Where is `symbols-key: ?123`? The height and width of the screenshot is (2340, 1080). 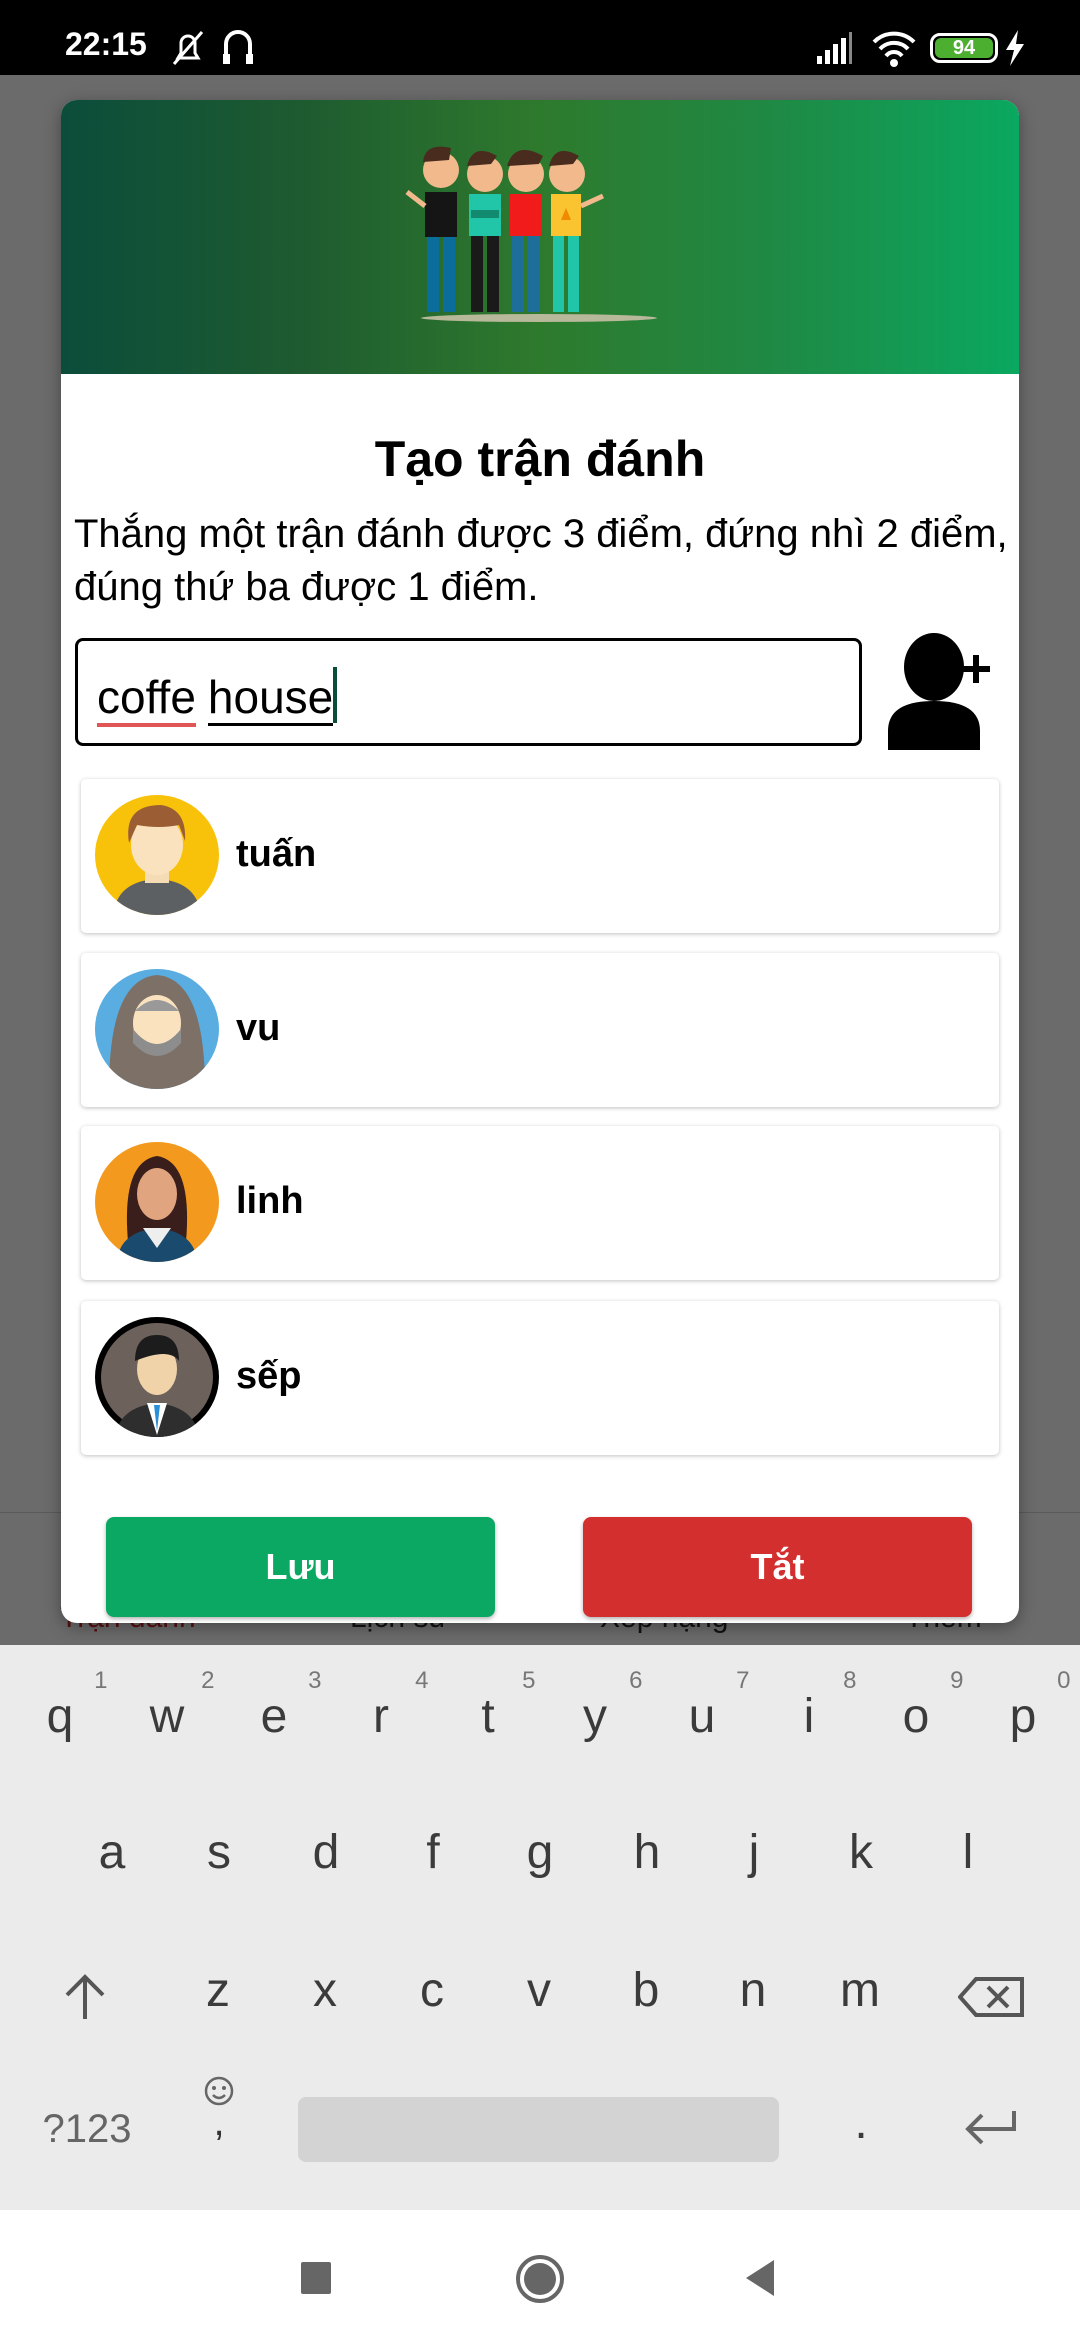
symbols-key: ?123 is located at coordinates (87, 2129).